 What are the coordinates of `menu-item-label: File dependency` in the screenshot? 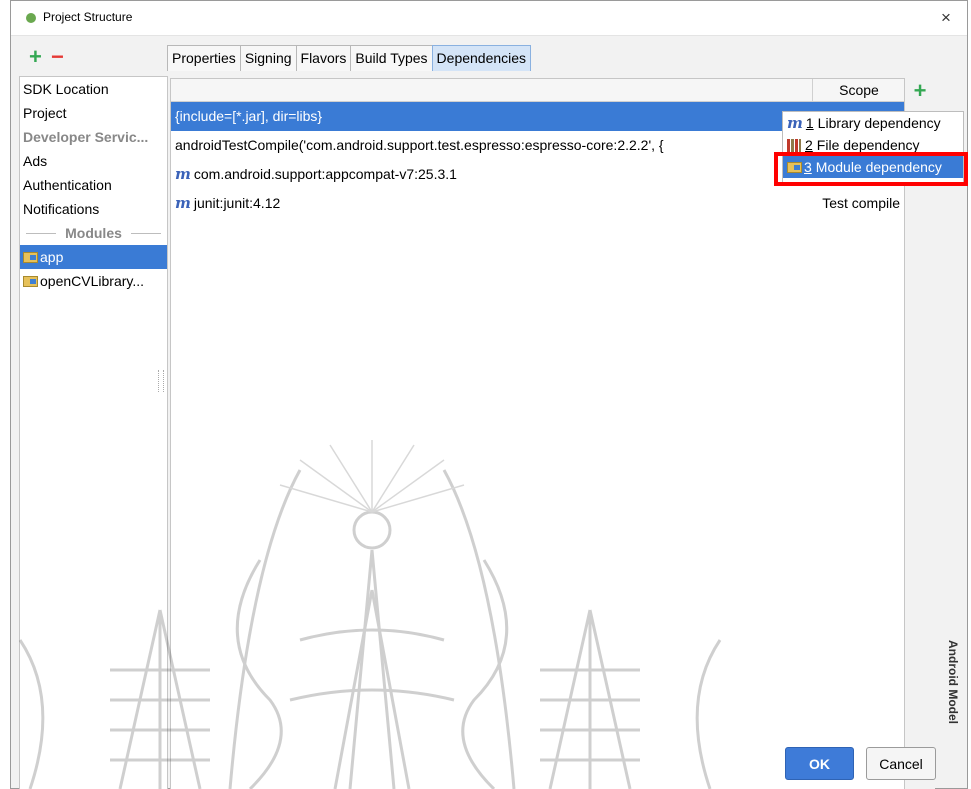 It's located at (868, 145).